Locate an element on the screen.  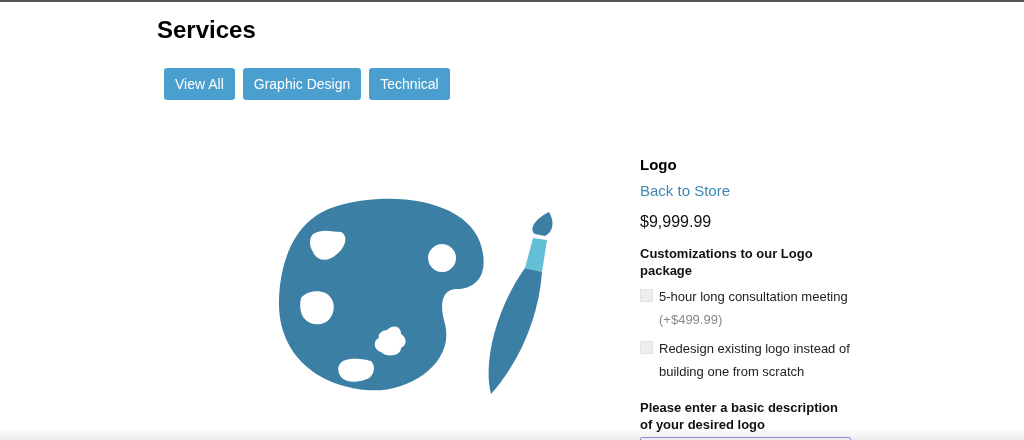
option-label: 5-hour long consultation meeting is located at coordinates (753, 296).